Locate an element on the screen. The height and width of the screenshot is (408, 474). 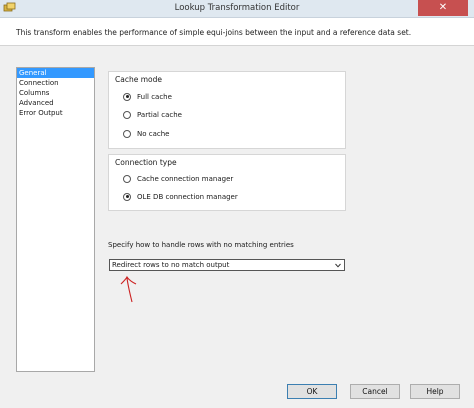
radio-partial-cache: Partial cache is located at coordinates (152, 114).